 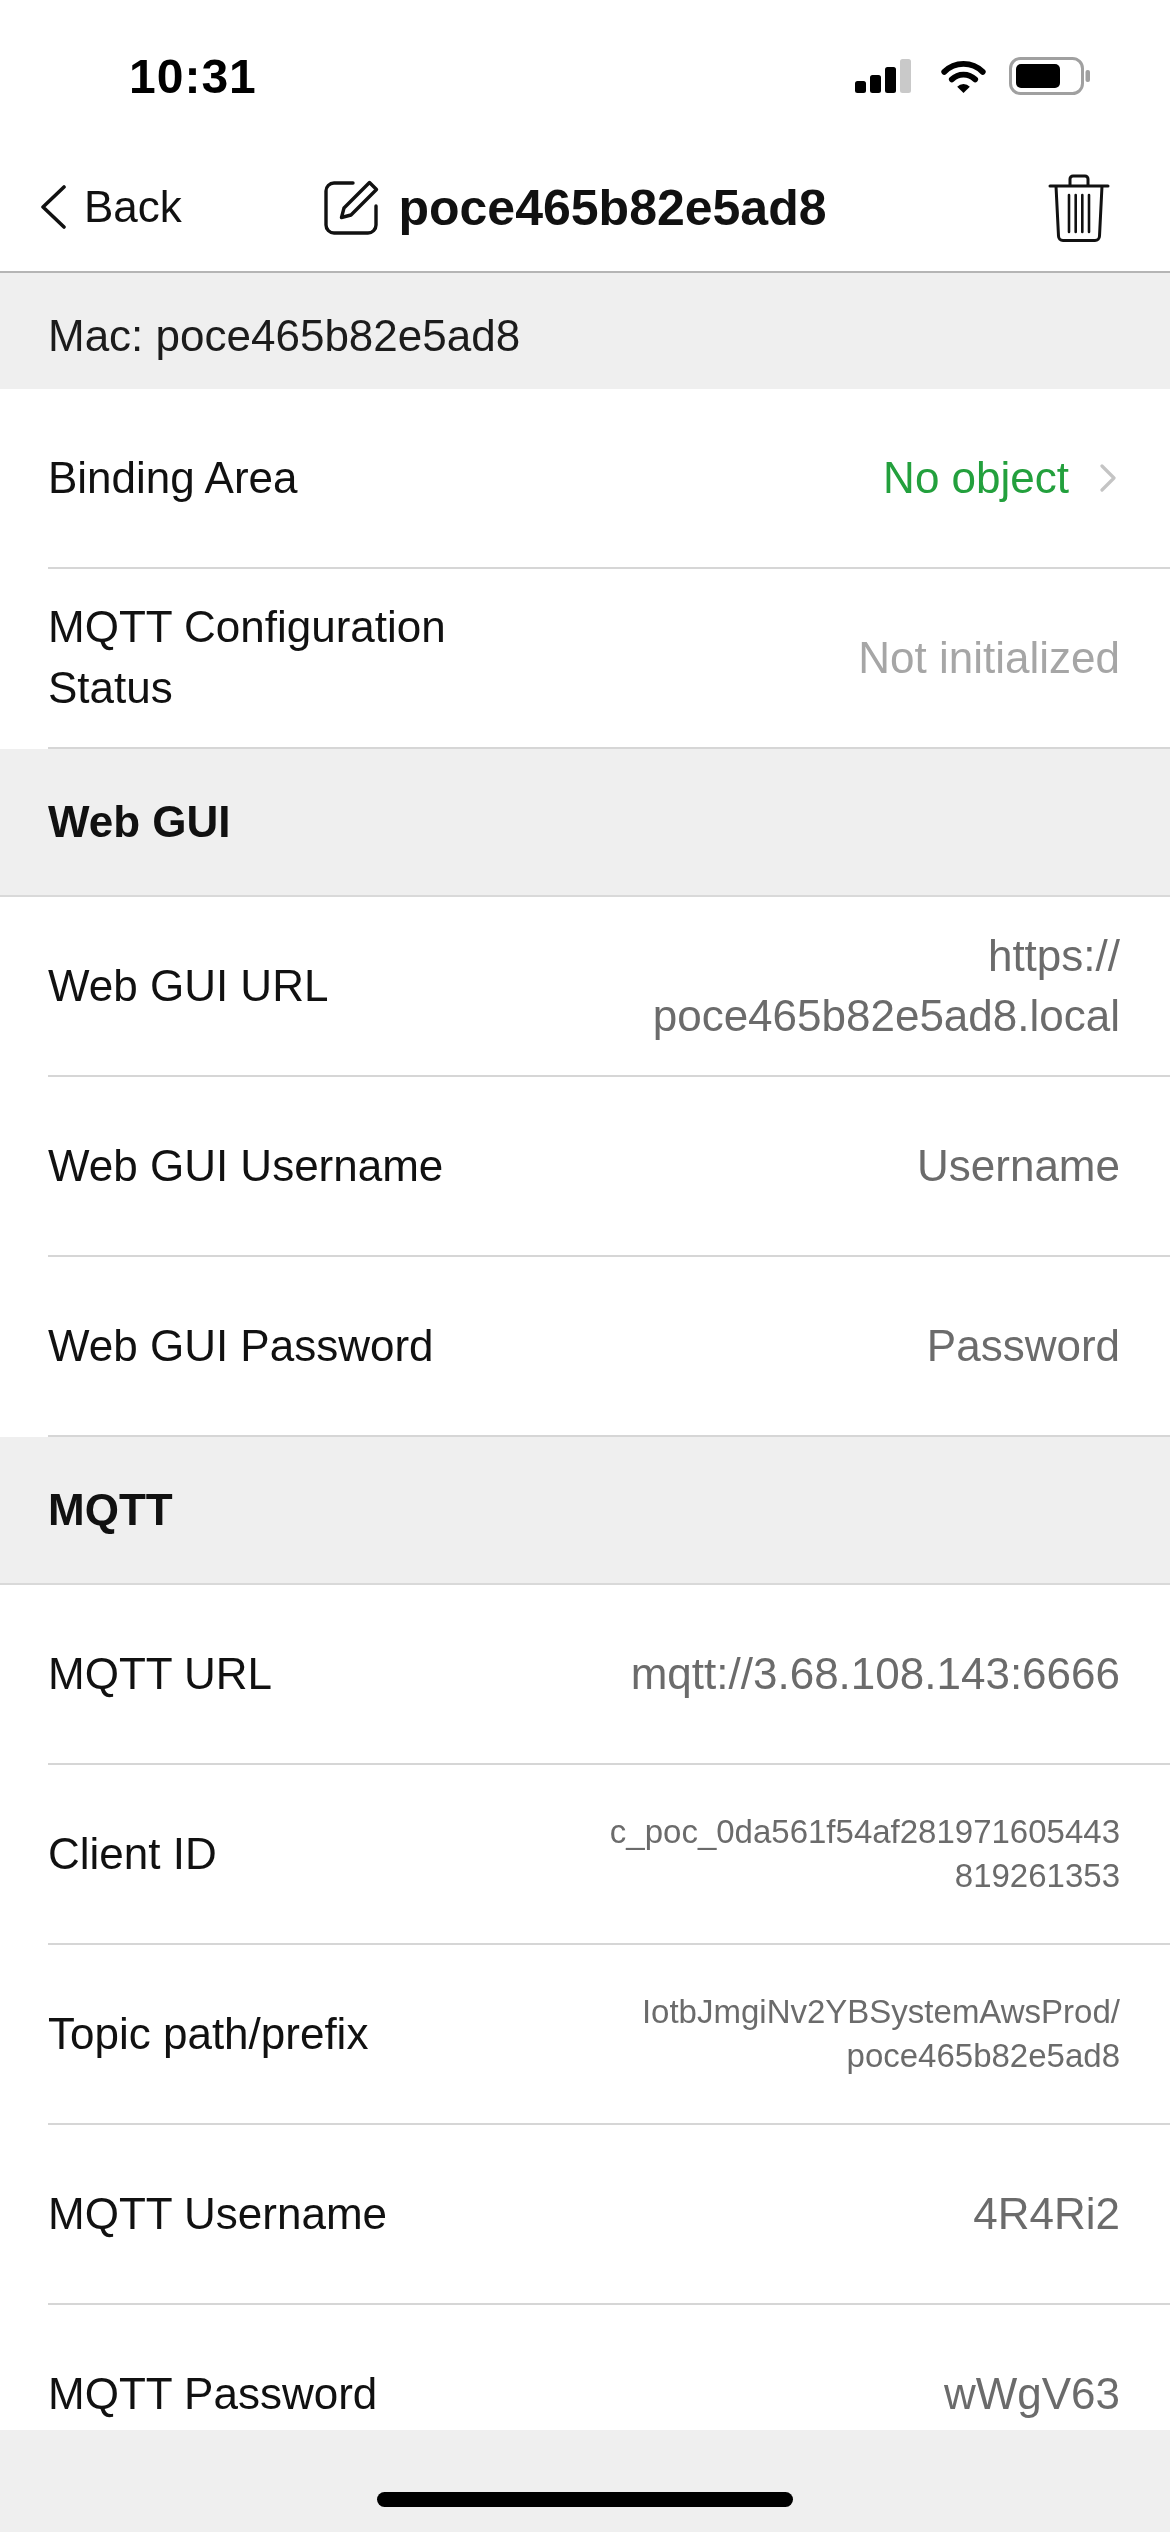 What do you see at coordinates (1050, 76) in the screenshot?
I see `battery-icon` at bounding box center [1050, 76].